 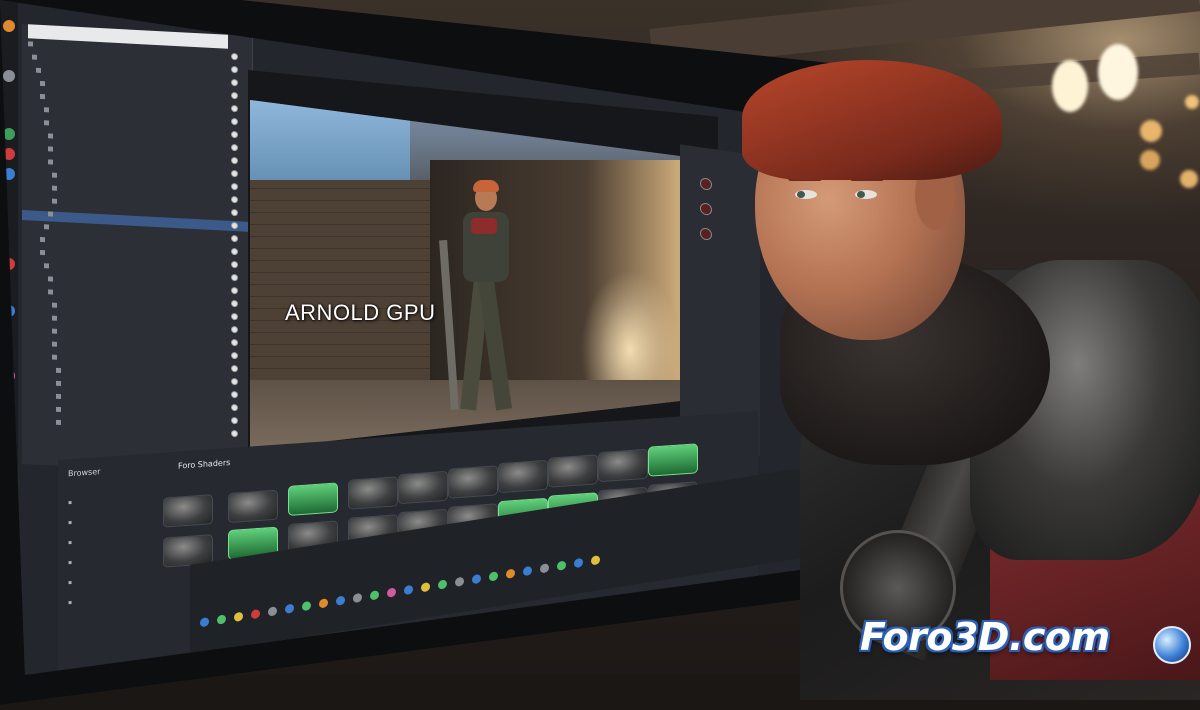 What do you see at coordinates (204, 464) in the screenshot?
I see `asset-browser-tab: Foro Shaders` at bounding box center [204, 464].